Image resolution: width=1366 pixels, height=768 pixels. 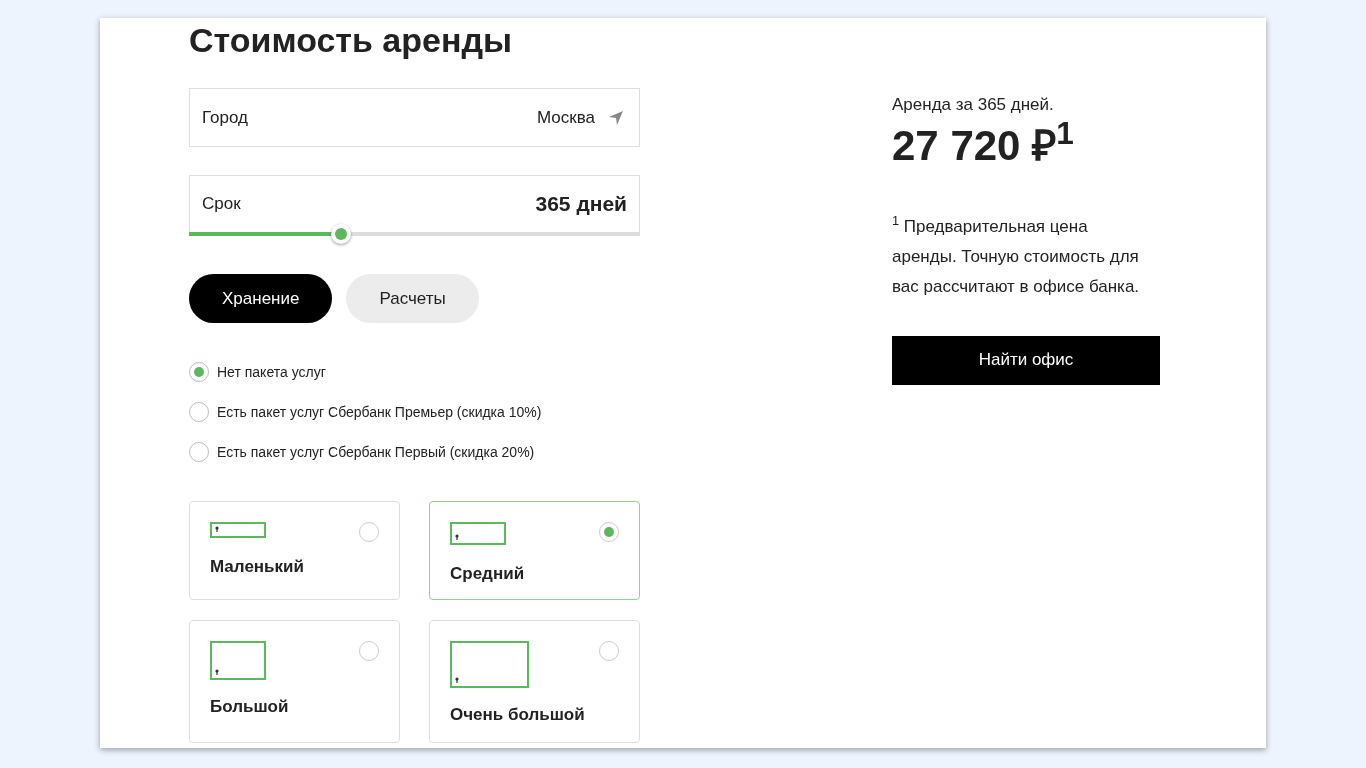 What do you see at coordinates (271, 372) in the screenshot?
I see `radio-label: Нет пакета услуг` at bounding box center [271, 372].